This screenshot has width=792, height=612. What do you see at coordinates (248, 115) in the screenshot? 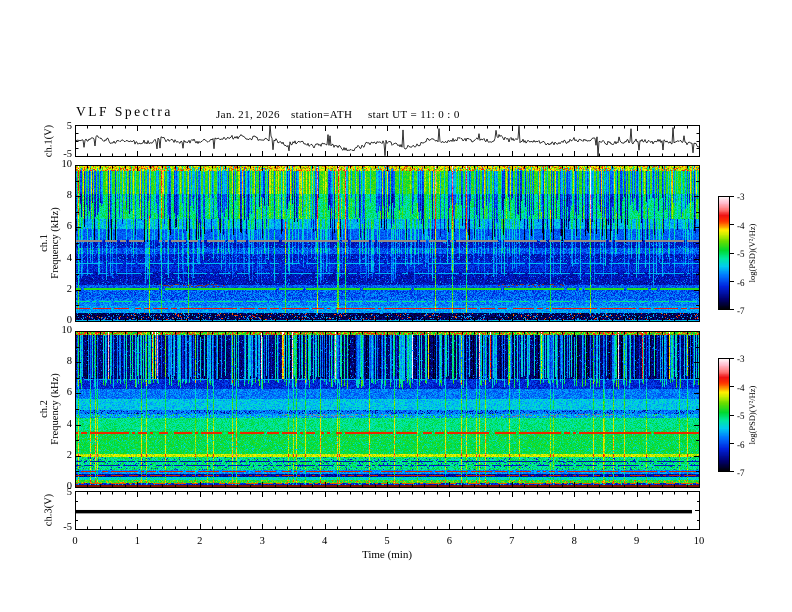
I see `plot-date: Jan. 21, 2026` at bounding box center [248, 115].